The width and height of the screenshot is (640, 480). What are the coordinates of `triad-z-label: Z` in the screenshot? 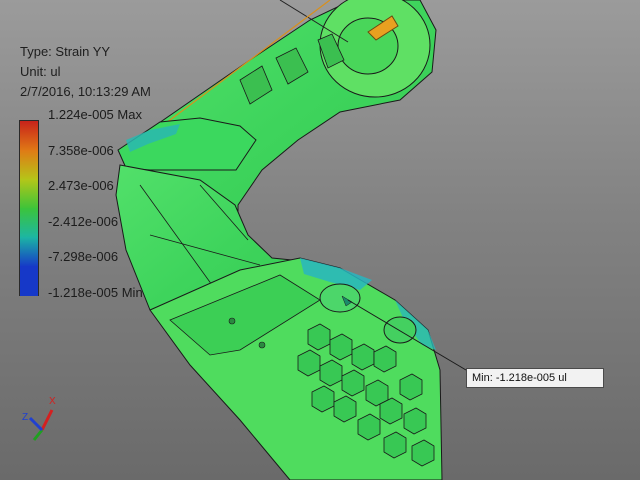 It's located at (25, 417).